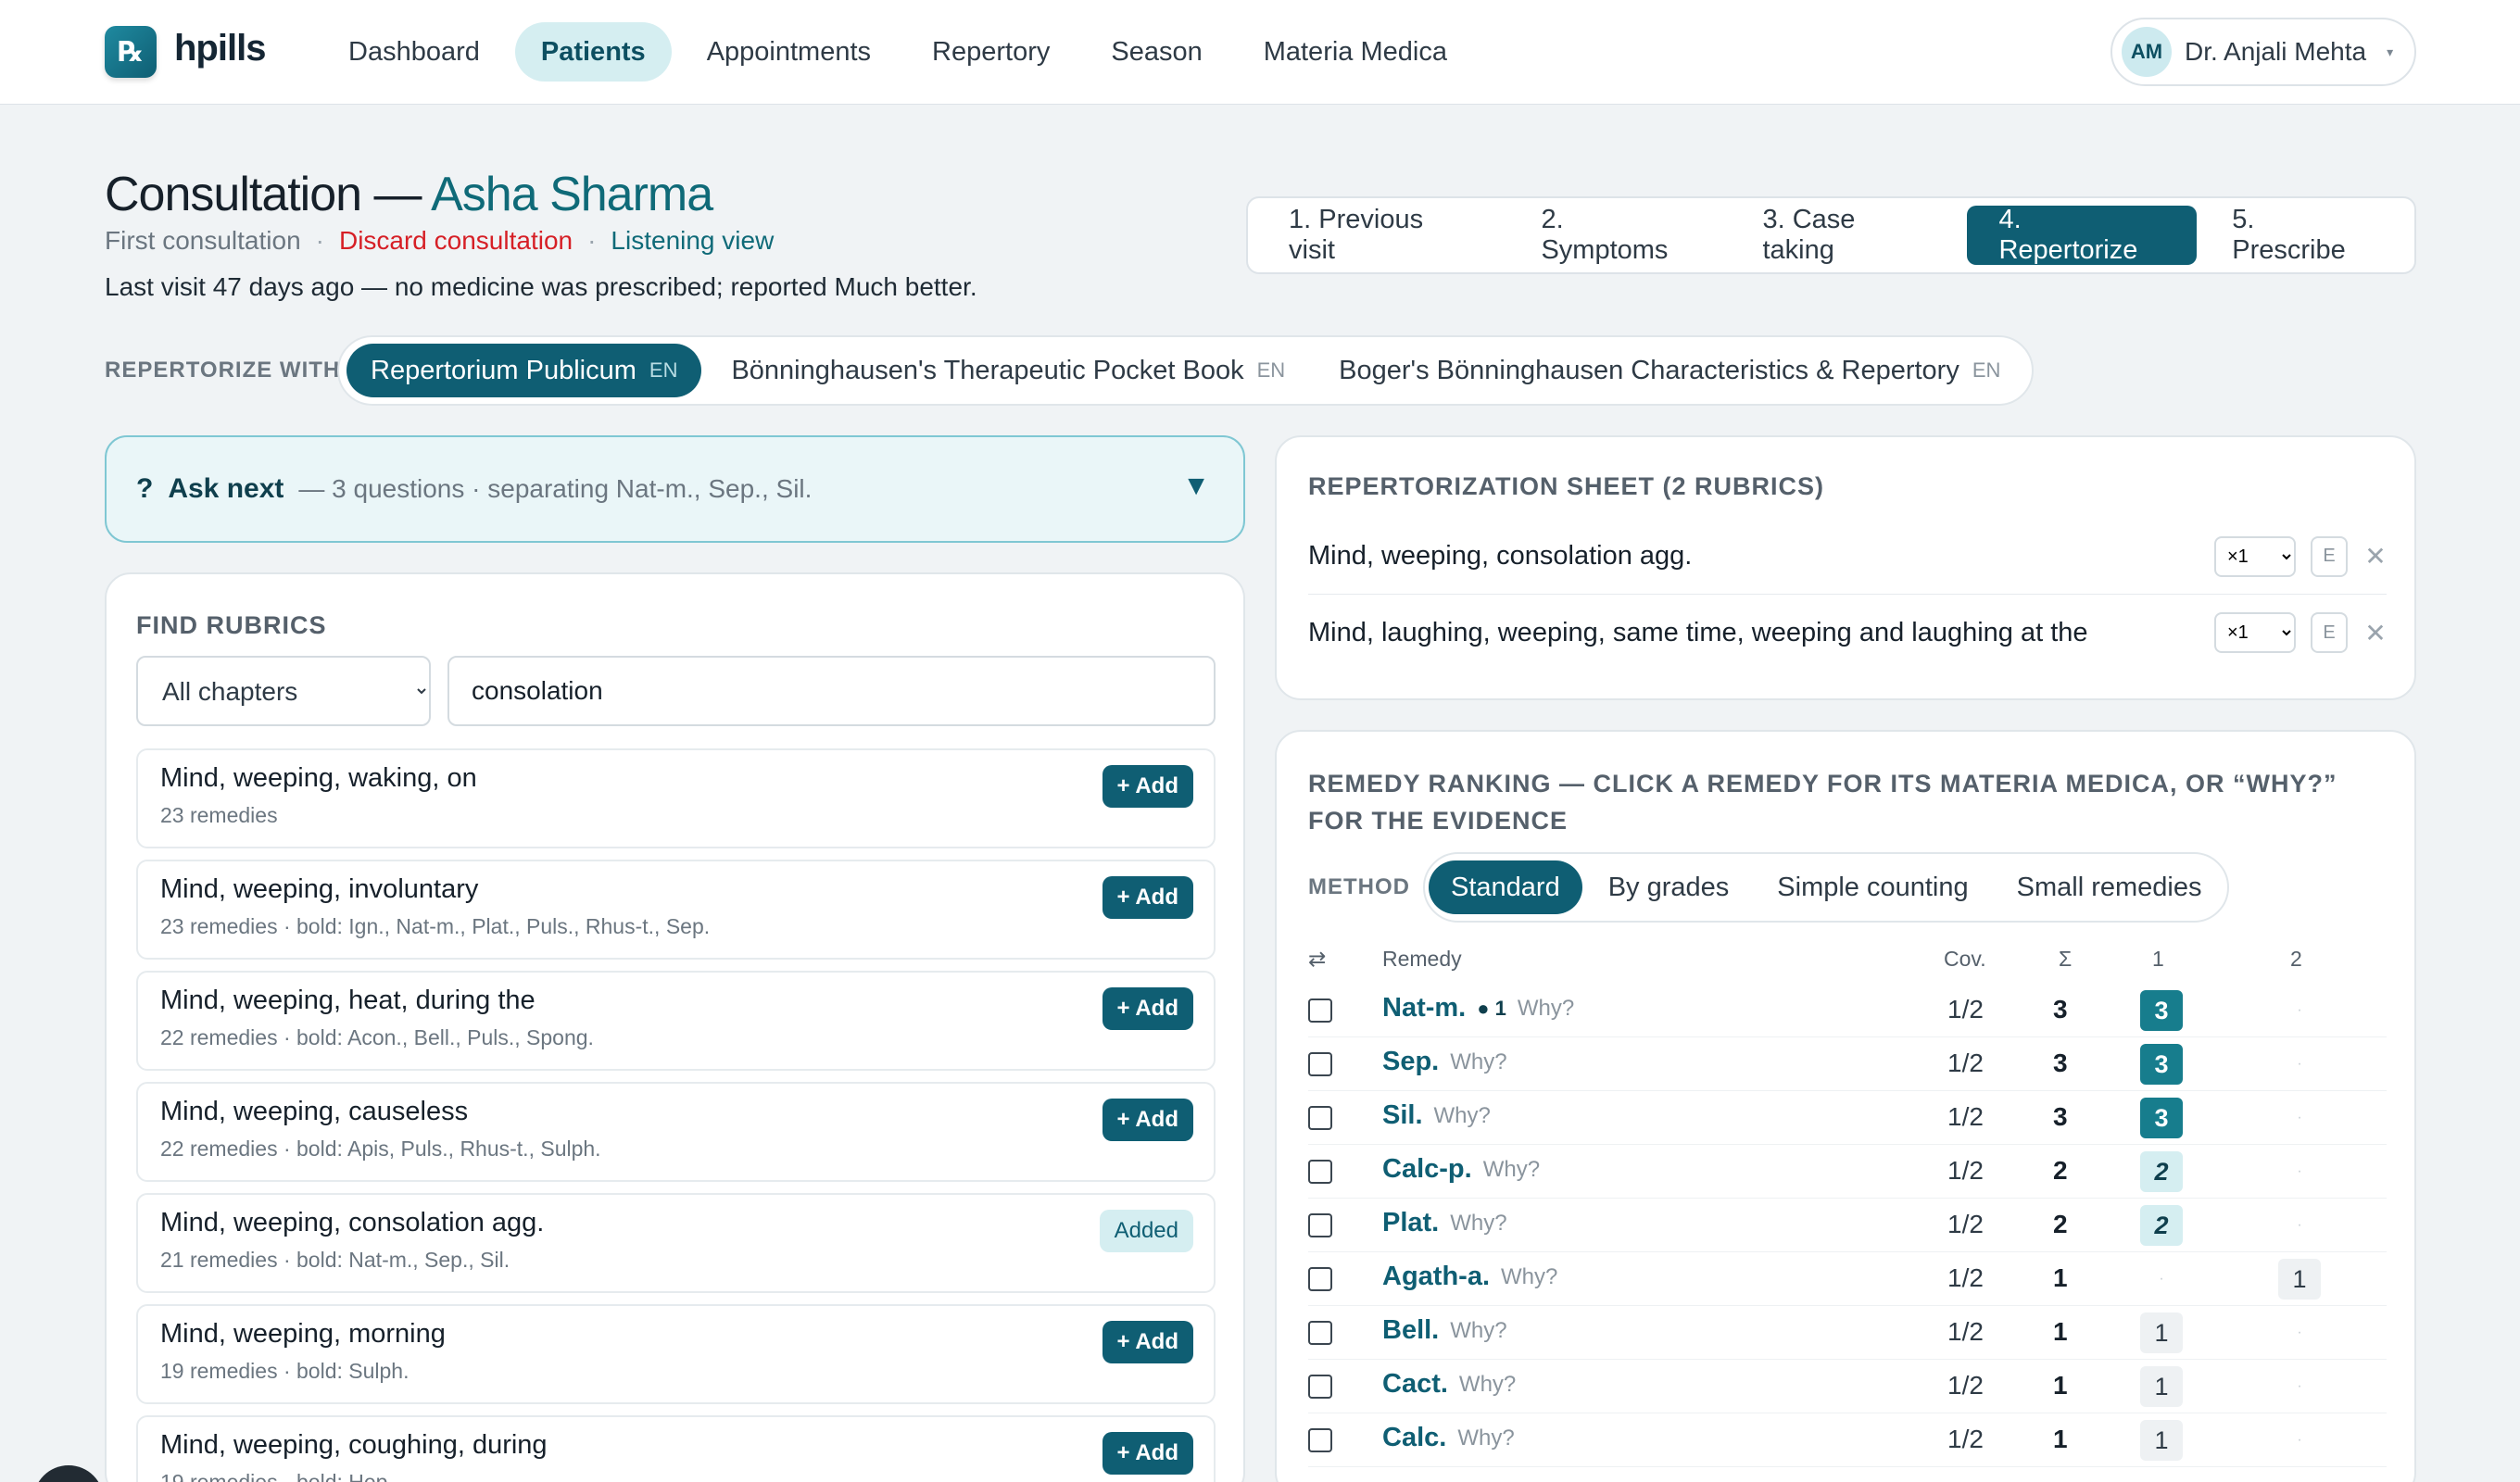 The height and width of the screenshot is (1482, 2520). What do you see at coordinates (2109, 887) in the screenshot?
I see `method-small-remedies: Small remedies` at bounding box center [2109, 887].